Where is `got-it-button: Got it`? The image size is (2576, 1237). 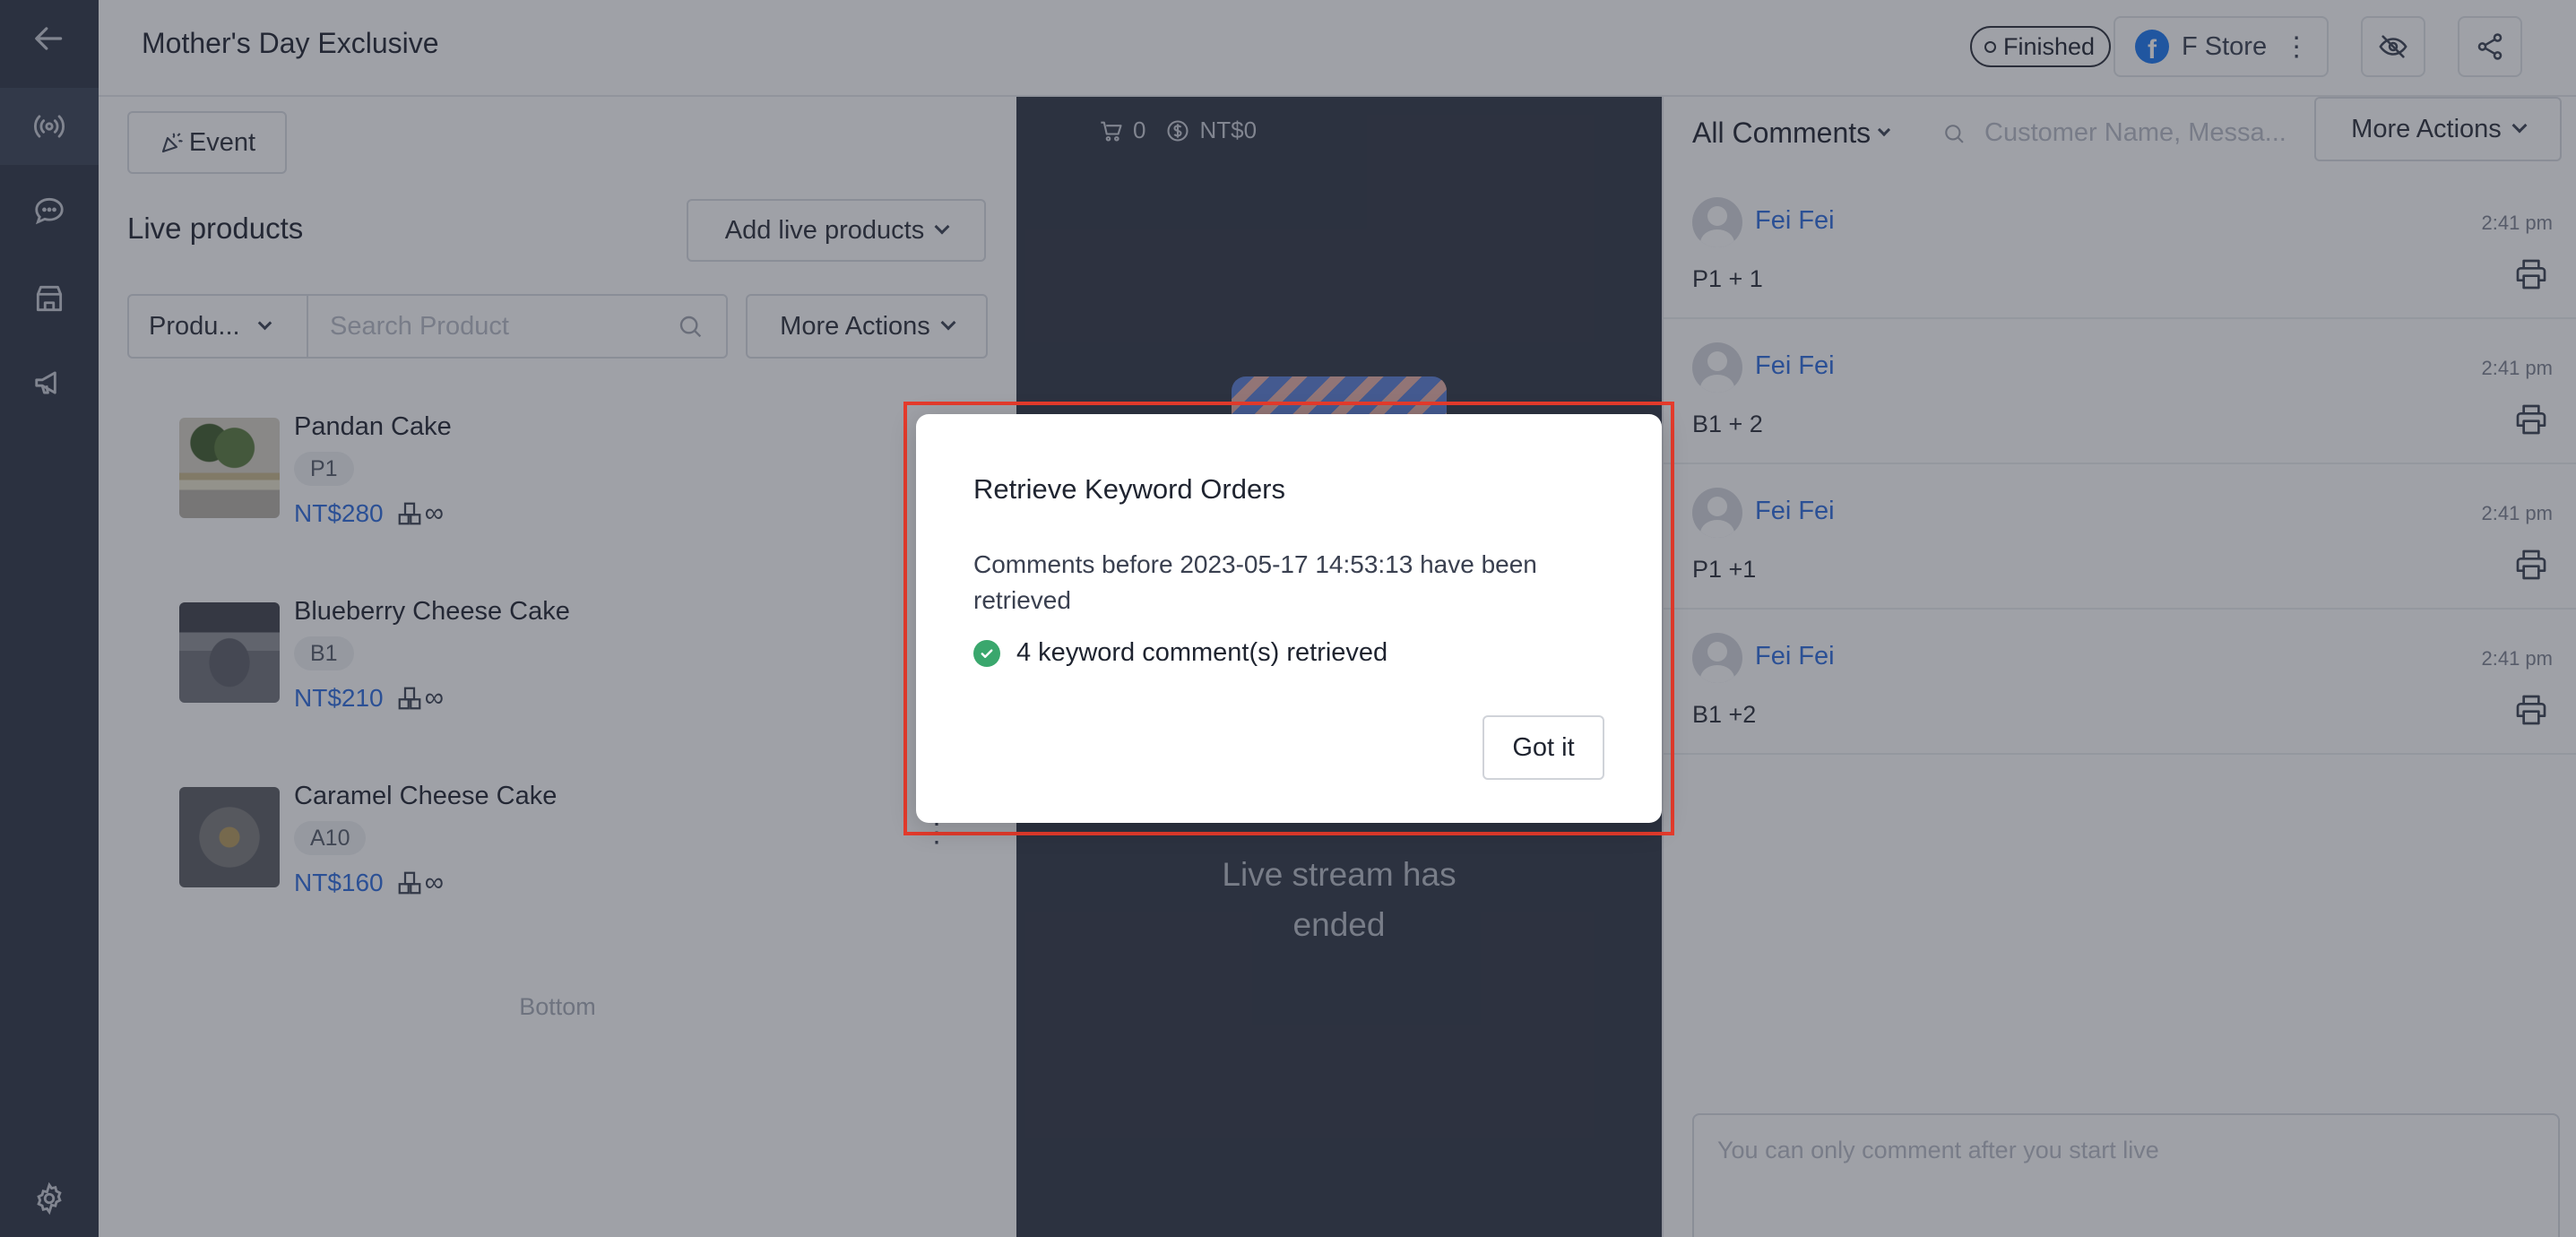 got-it-button: Got it is located at coordinates (1543, 747).